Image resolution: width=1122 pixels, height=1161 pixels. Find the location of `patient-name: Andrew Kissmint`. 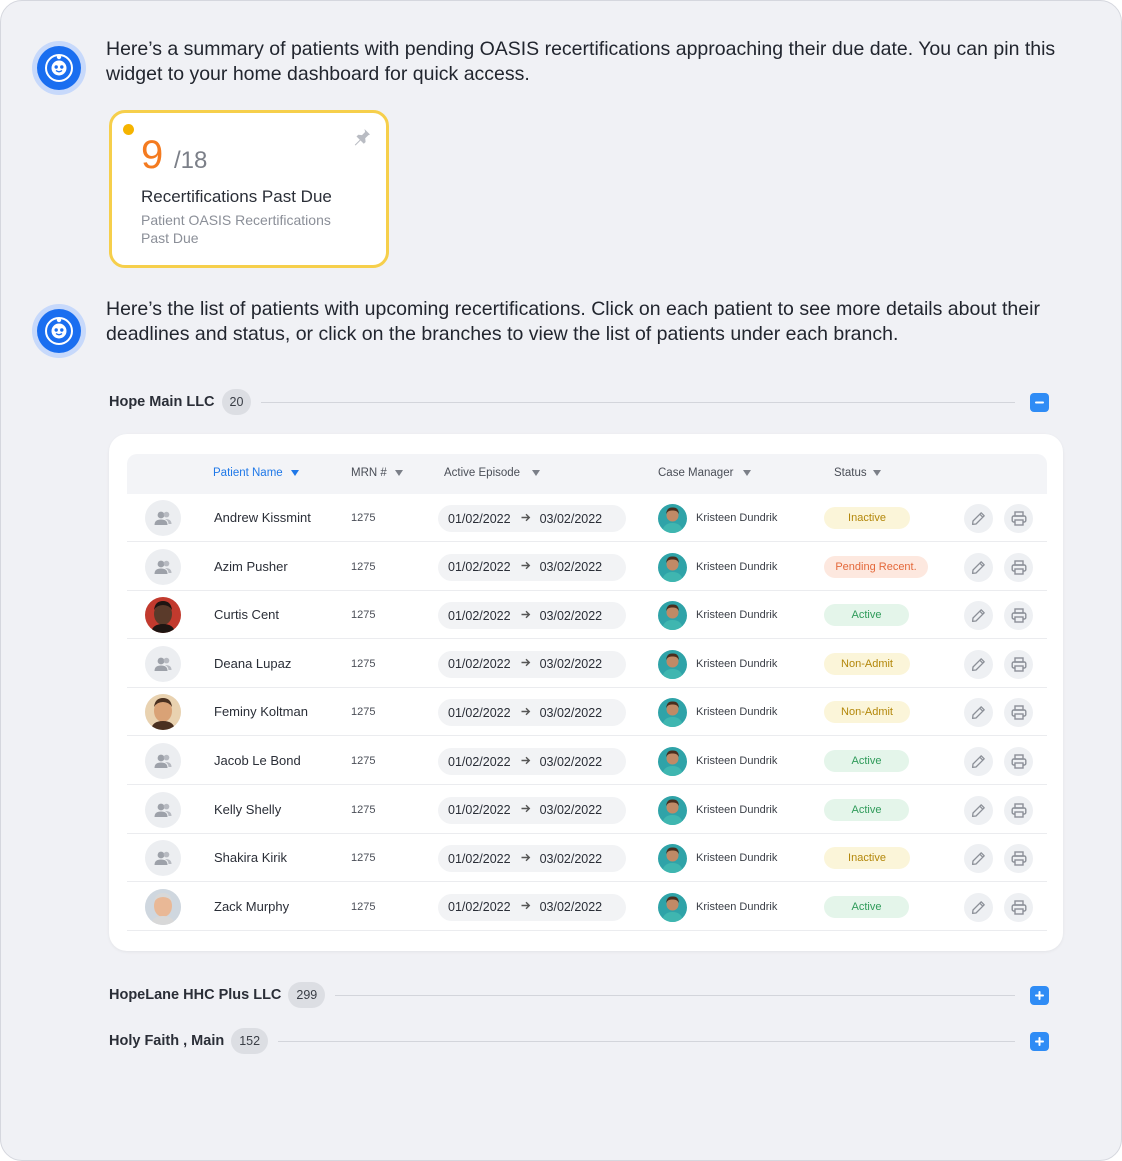

patient-name: Andrew Kissmint is located at coordinates (262, 517).